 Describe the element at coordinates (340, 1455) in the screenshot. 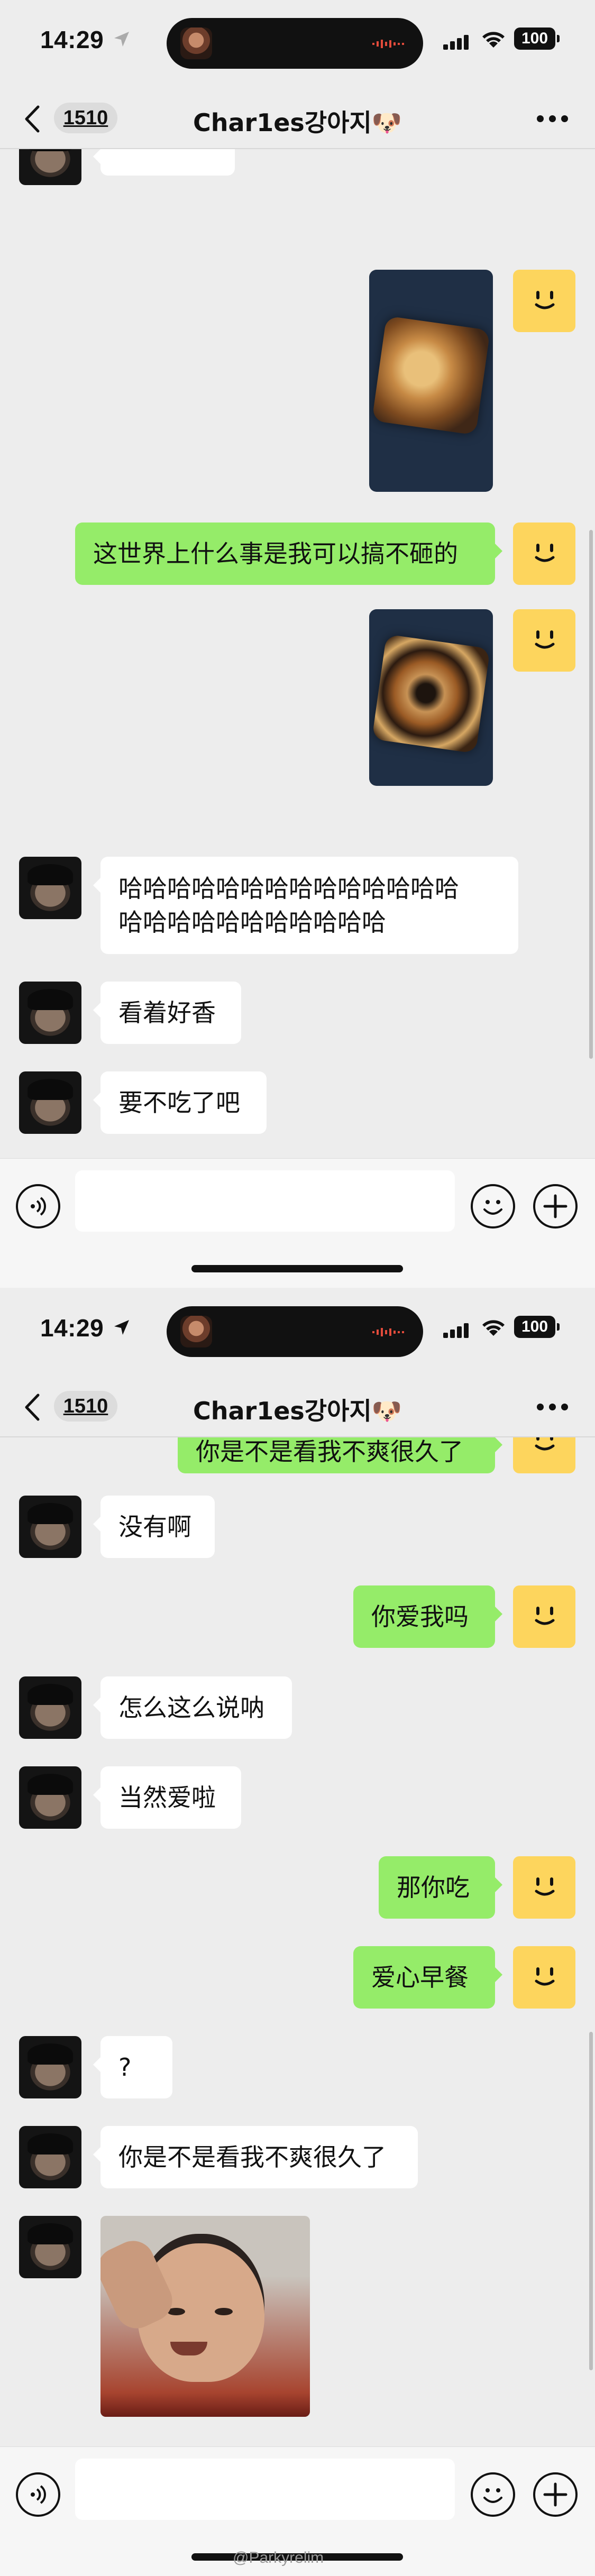

I see `my-message-bubble: 你是不是看我不爽很久了` at that location.